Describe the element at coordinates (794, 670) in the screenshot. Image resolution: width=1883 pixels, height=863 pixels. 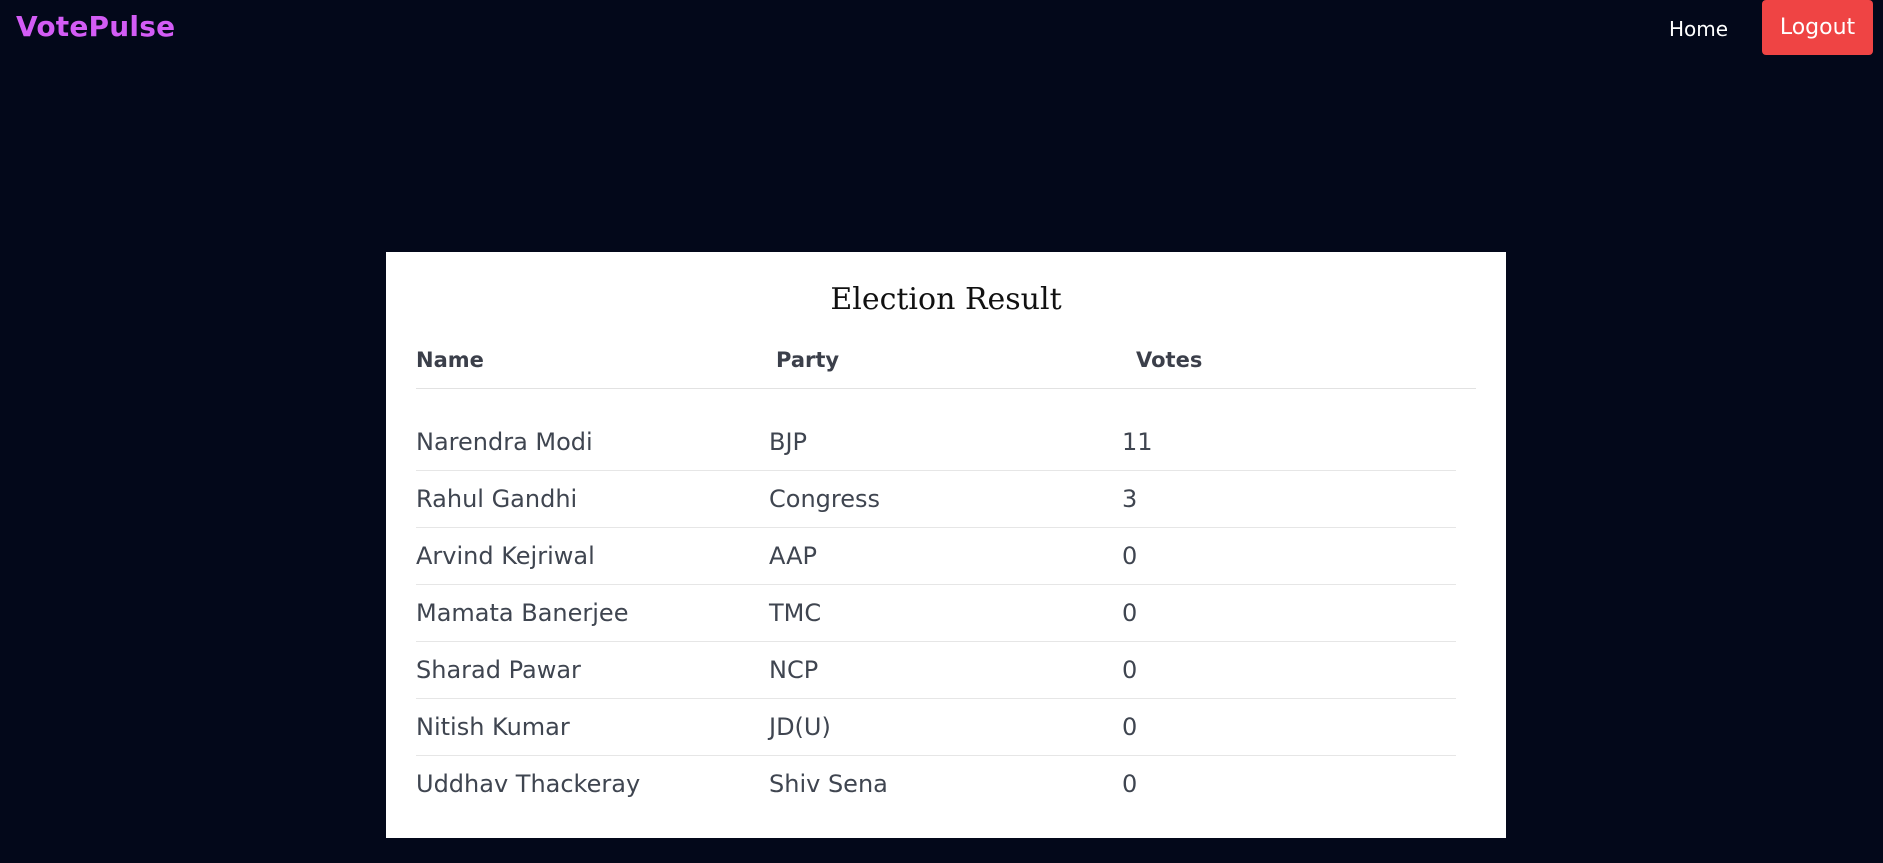
I see `candidate-party: NCP` at that location.